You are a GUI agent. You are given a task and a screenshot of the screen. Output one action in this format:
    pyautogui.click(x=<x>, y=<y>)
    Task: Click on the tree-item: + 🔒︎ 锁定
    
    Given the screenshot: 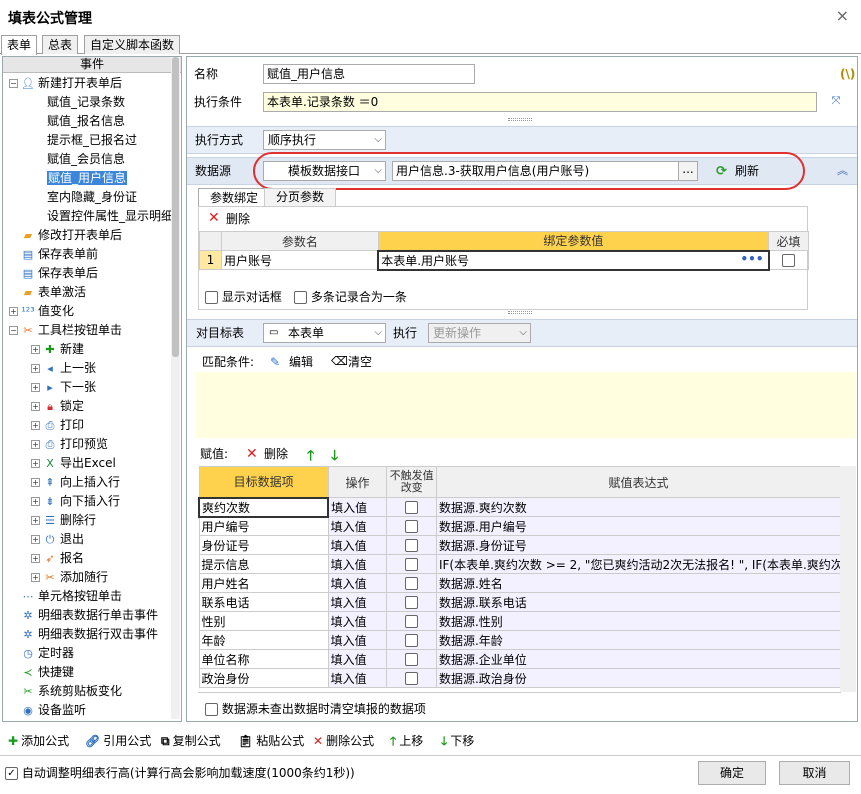 What is the action you would take?
    pyautogui.click(x=57, y=406)
    